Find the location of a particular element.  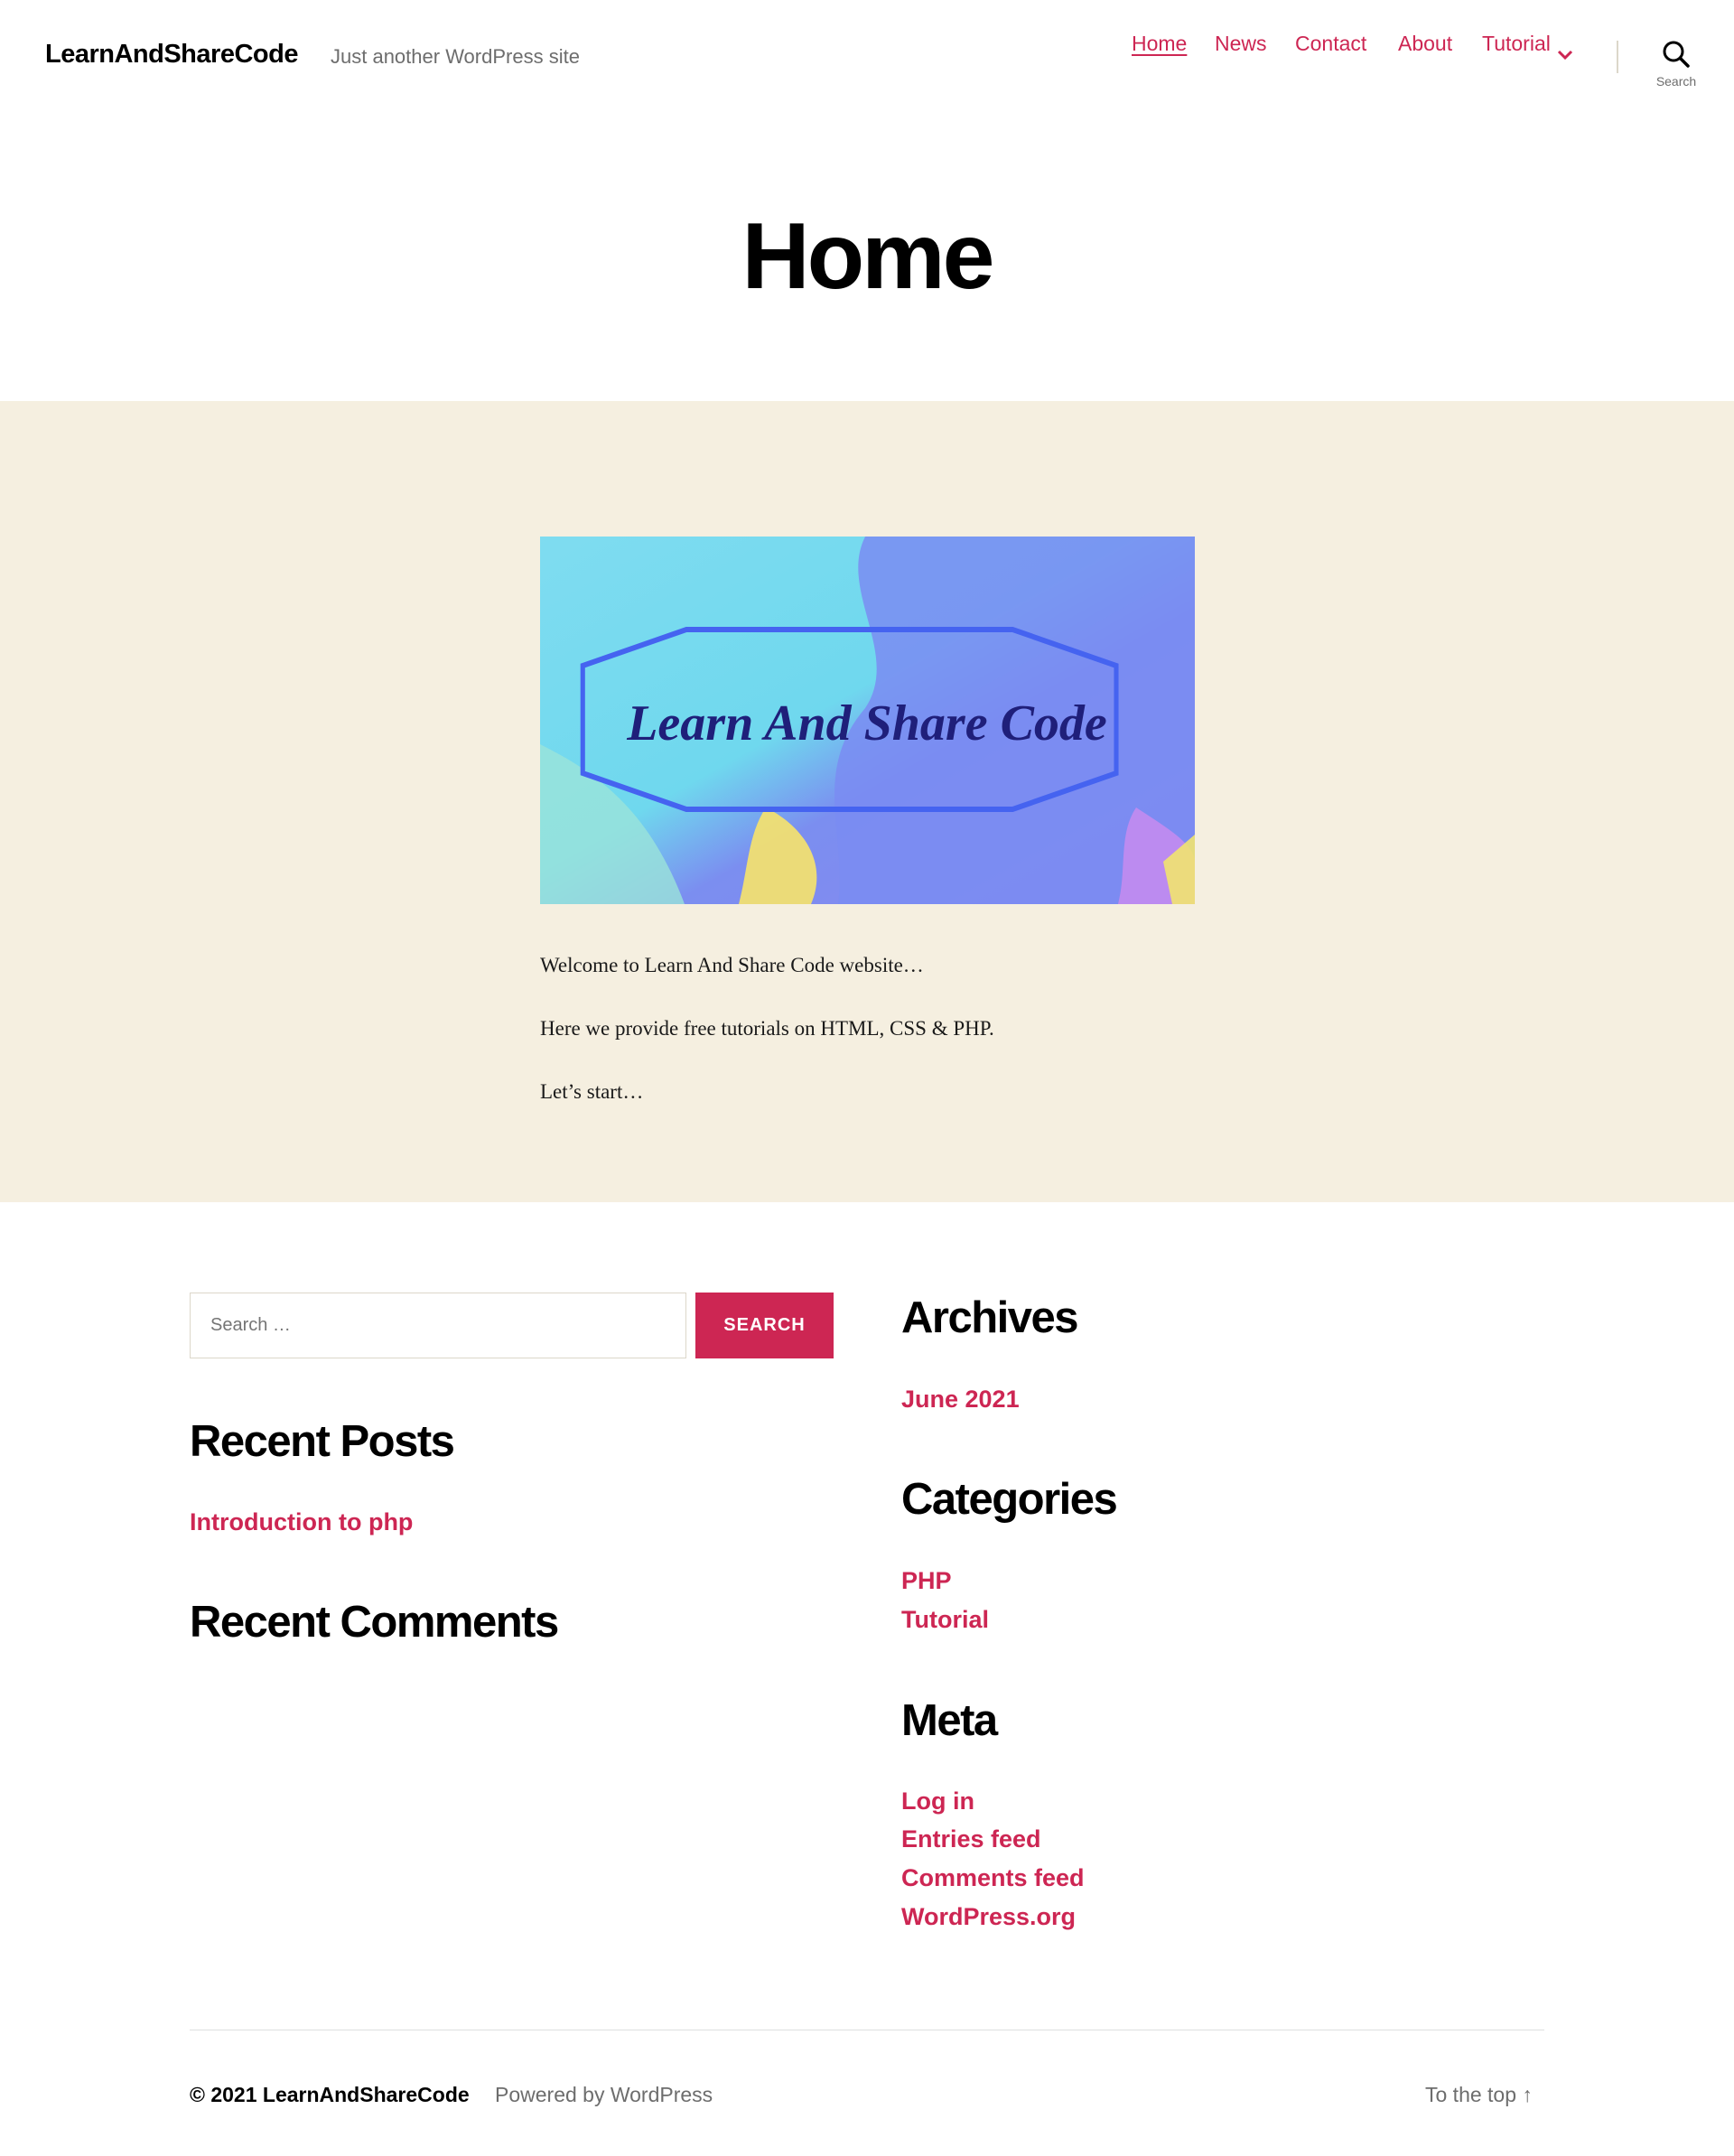

footer-copyright: © 2021 LearnAndShareCode is located at coordinates (330, 2095).